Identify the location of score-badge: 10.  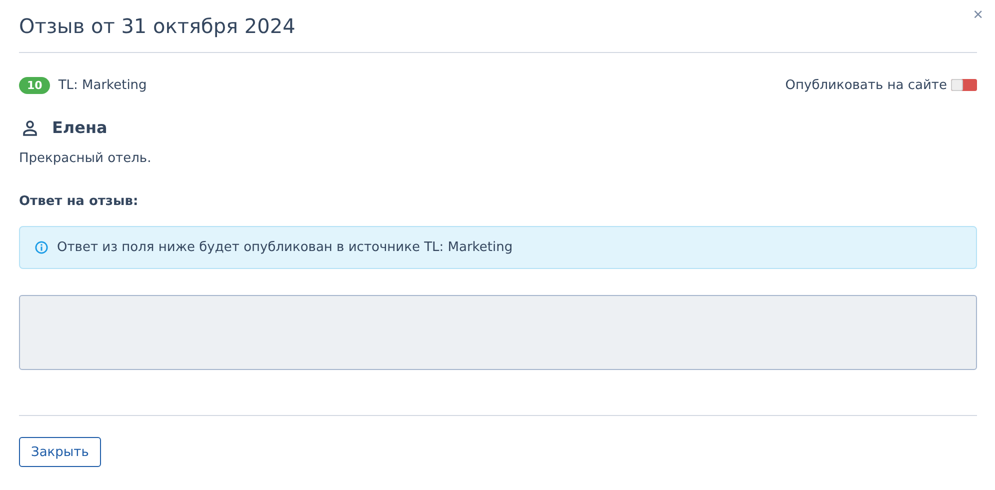
(34, 85).